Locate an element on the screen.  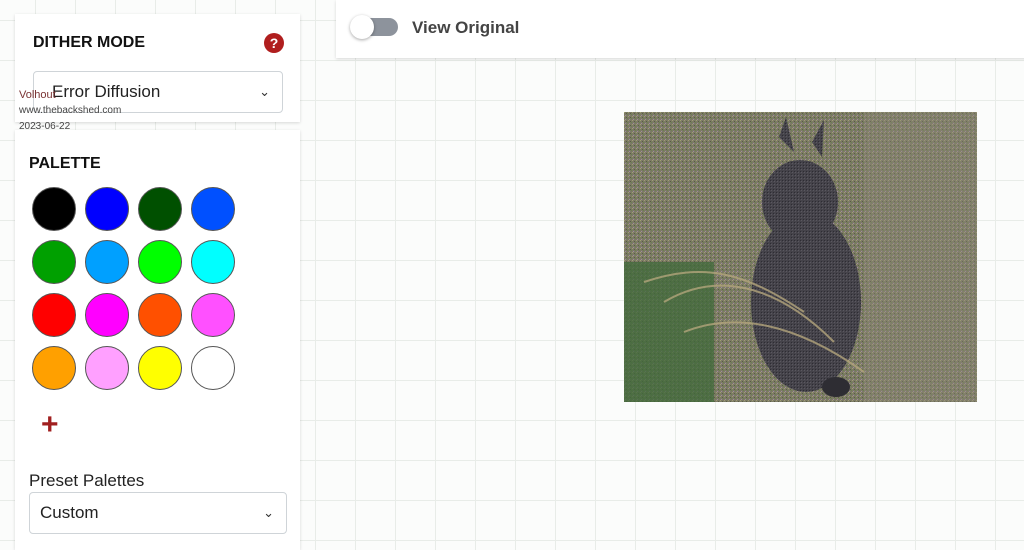
plus-icon: + is located at coordinates (50, 425).